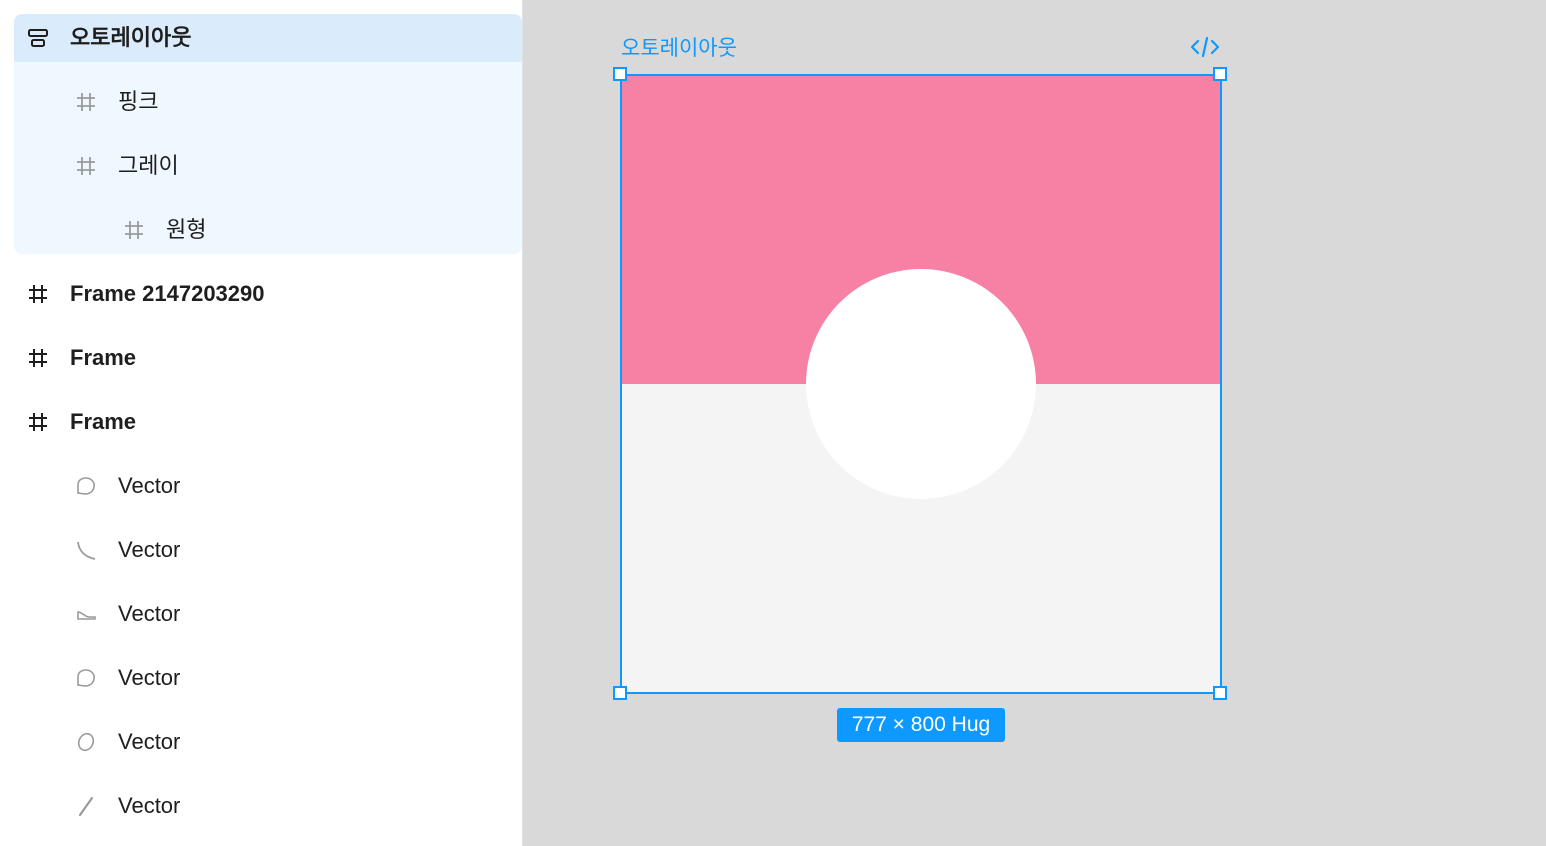  Describe the element at coordinates (1220, 74) in the screenshot. I see `resize-handle-top-right` at that location.